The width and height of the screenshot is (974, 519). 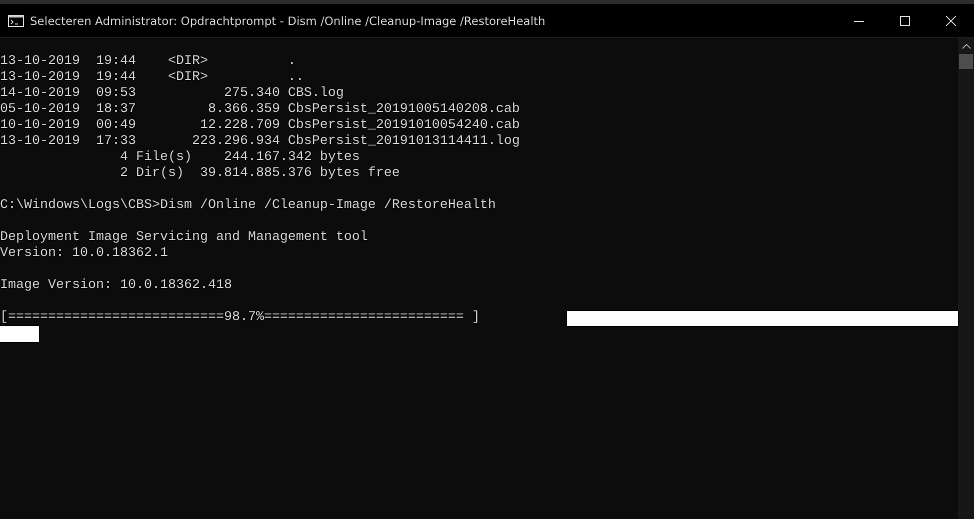 What do you see at coordinates (905, 21) in the screenshot?
I see `maximize-icon` at bounding box center [905, 21].